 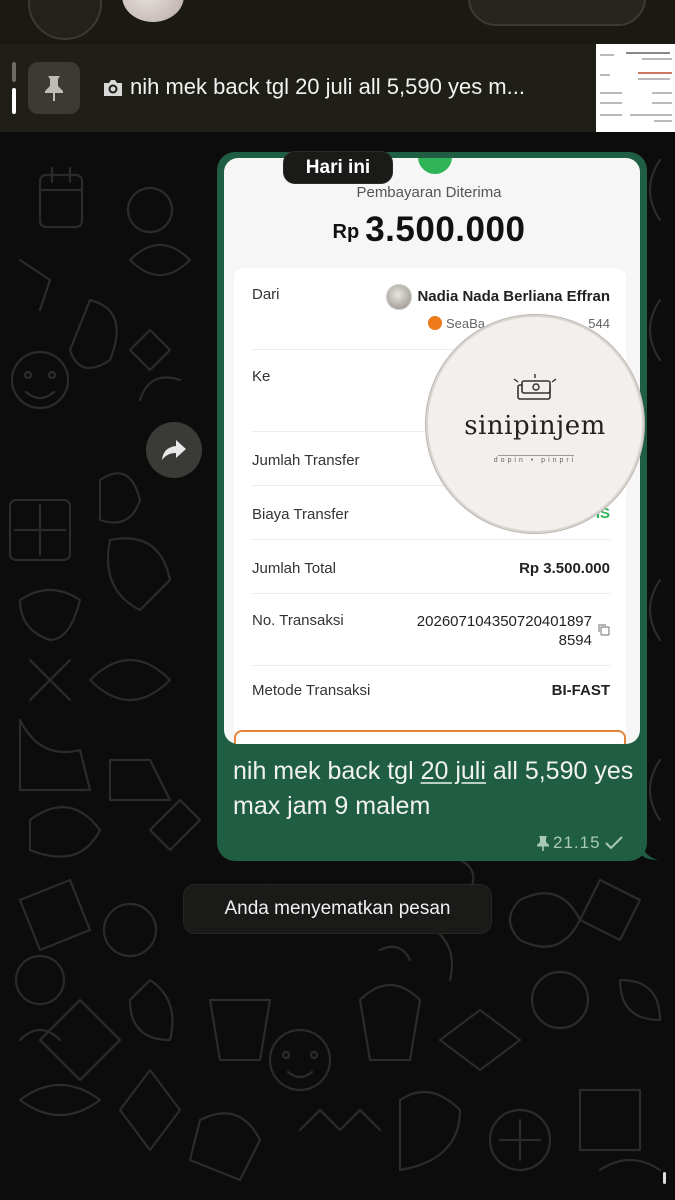 What do you see at coordinates (664, 1178) in the screenshot?
I see `scrollbar` at bounding box center [664, 1178].